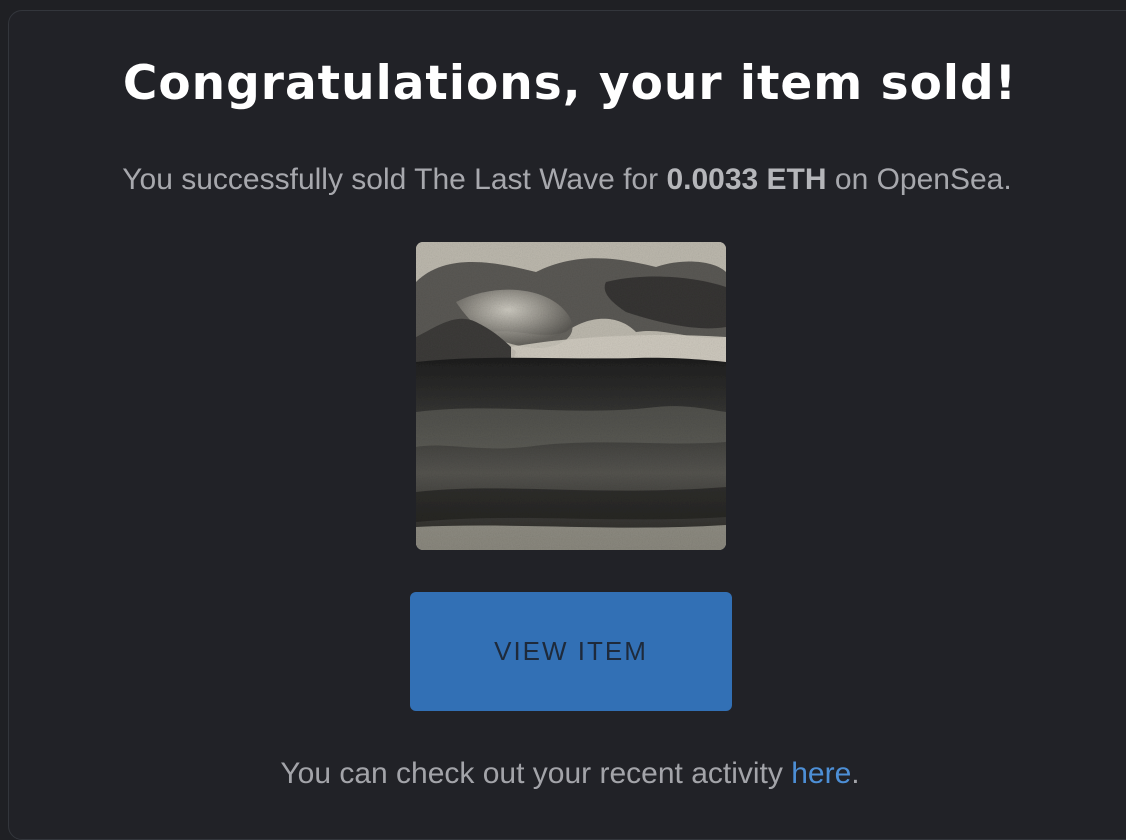 This screenshot has height=840, width=1126. I want to click on recent-activity-link: here, so click(821, 773).